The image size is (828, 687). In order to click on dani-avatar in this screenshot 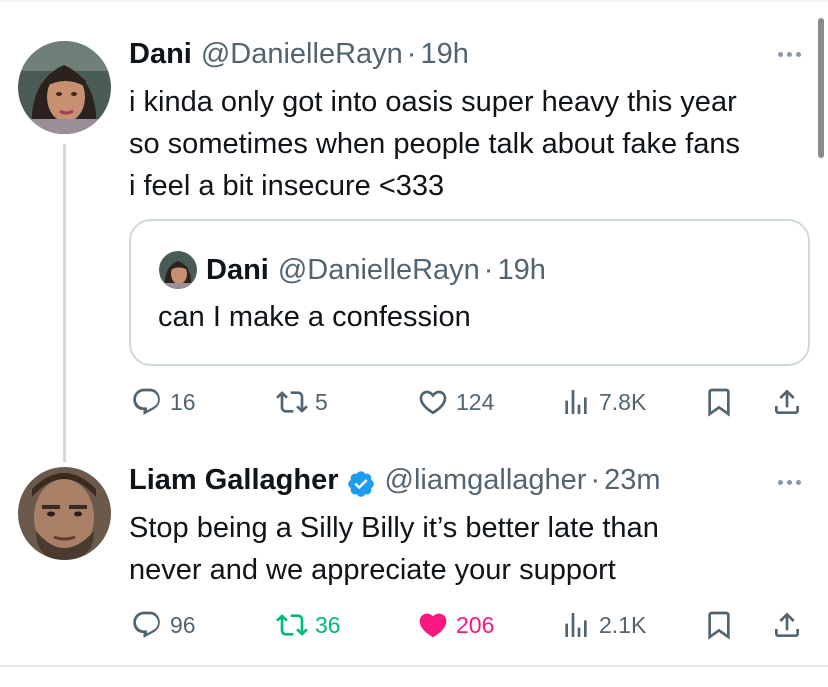, I will do `click(64, 87)`.